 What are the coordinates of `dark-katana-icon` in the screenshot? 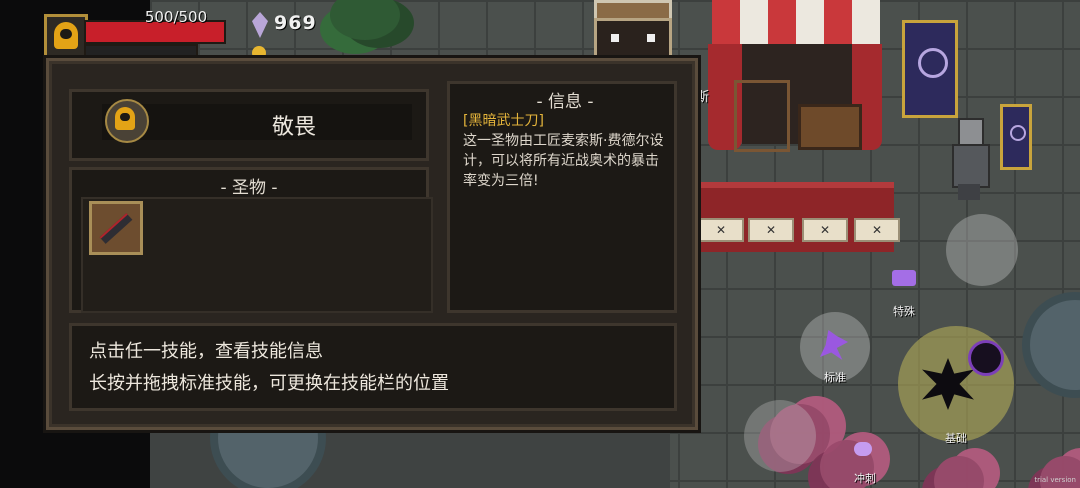 It's located at (116, 228).